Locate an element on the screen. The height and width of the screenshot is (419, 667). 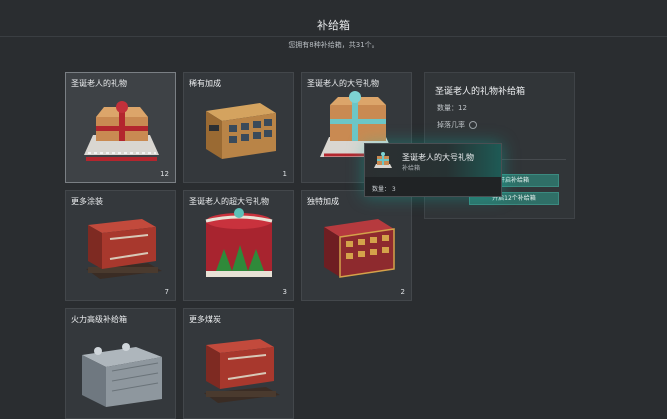
tooltip-type: 补给箱 is located at coordinates (411, 168).